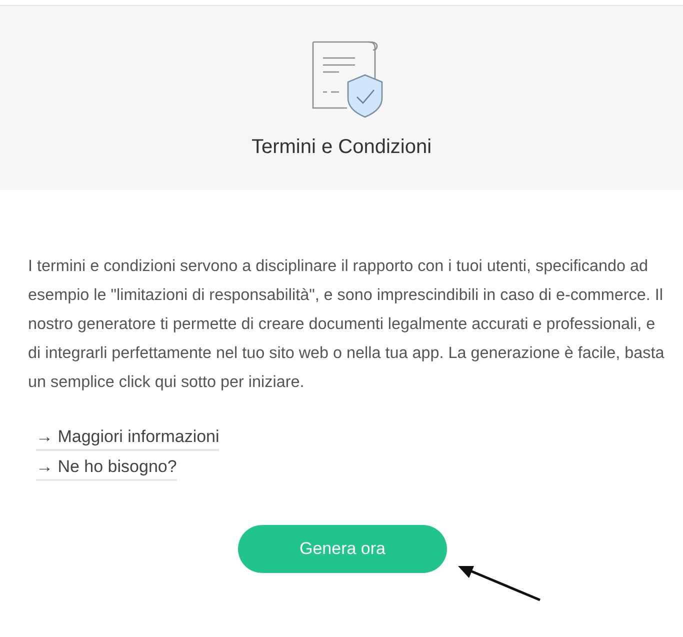 Image resolution: width=683 pixels, height=637 pixels. Describe the element at coordinates (341, 147) in the screenshot. I see `page-title: Termini e Condizioni` at that location.